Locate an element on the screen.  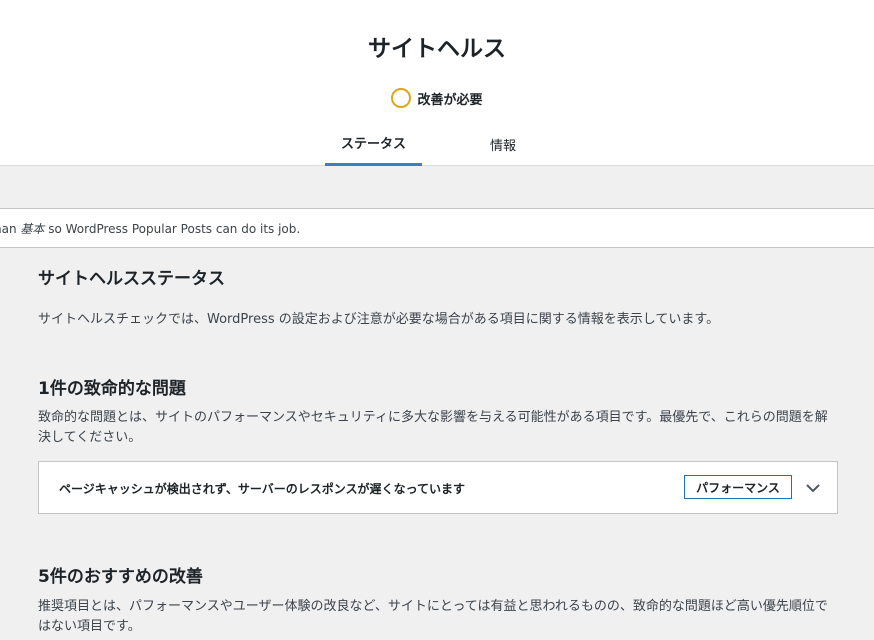
tab-info: 情報 is located at coordinates (503, 144).